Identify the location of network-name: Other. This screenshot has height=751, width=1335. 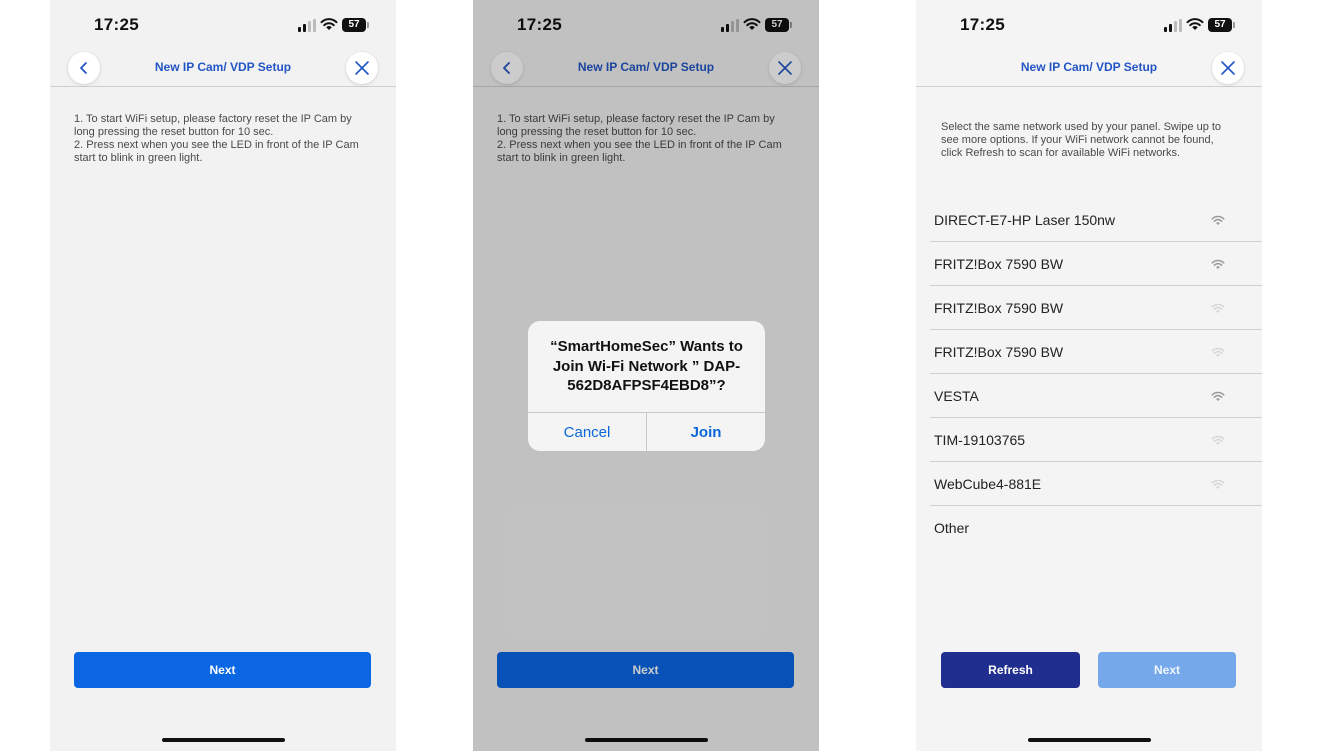
(952, 528).